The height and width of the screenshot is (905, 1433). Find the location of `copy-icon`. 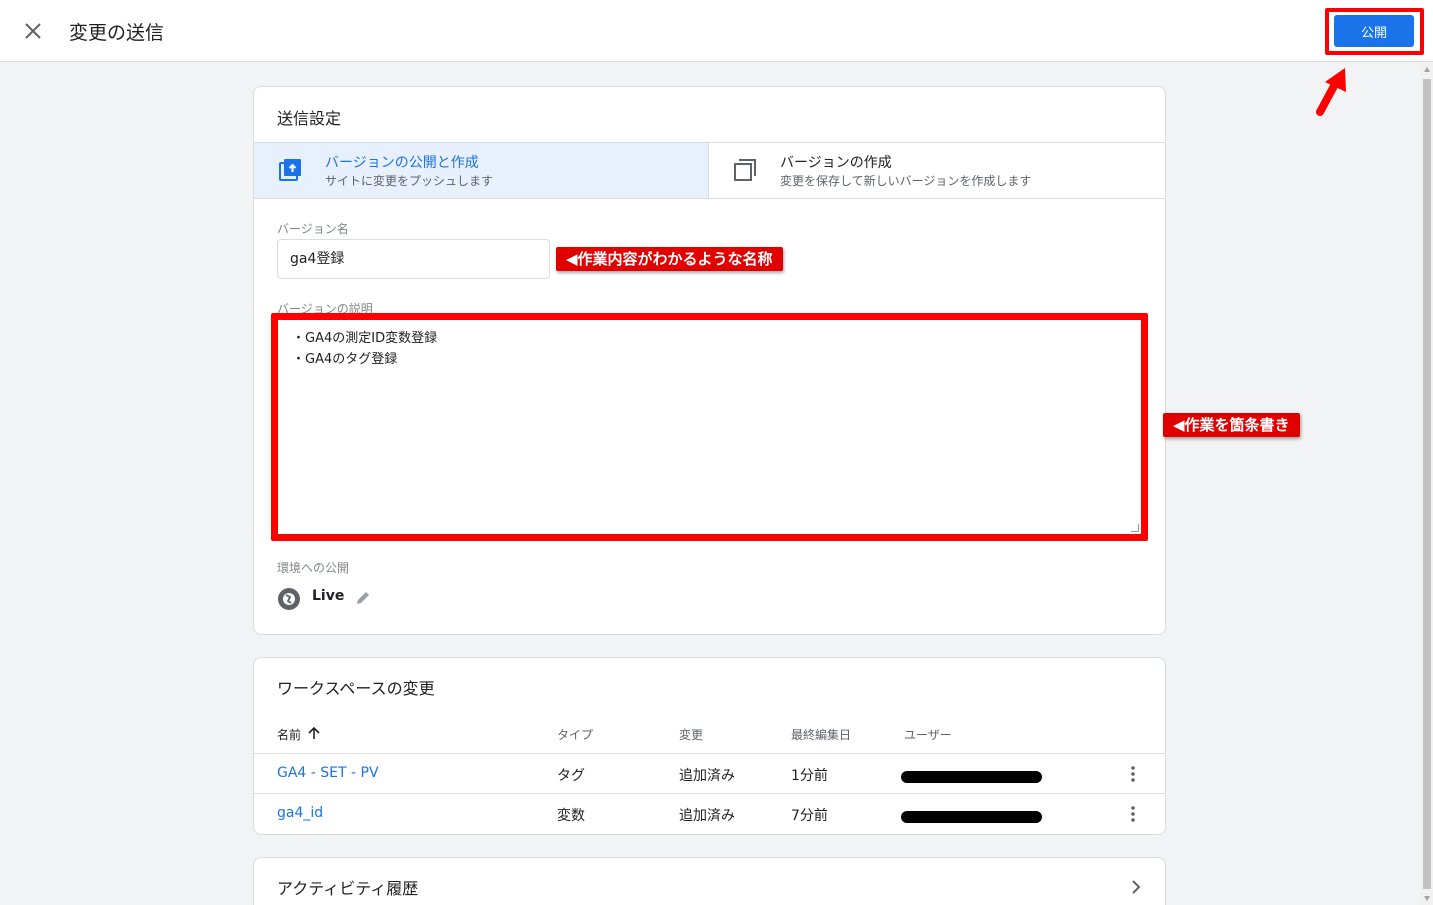

copy-icon is located at coordinates (745, 170).